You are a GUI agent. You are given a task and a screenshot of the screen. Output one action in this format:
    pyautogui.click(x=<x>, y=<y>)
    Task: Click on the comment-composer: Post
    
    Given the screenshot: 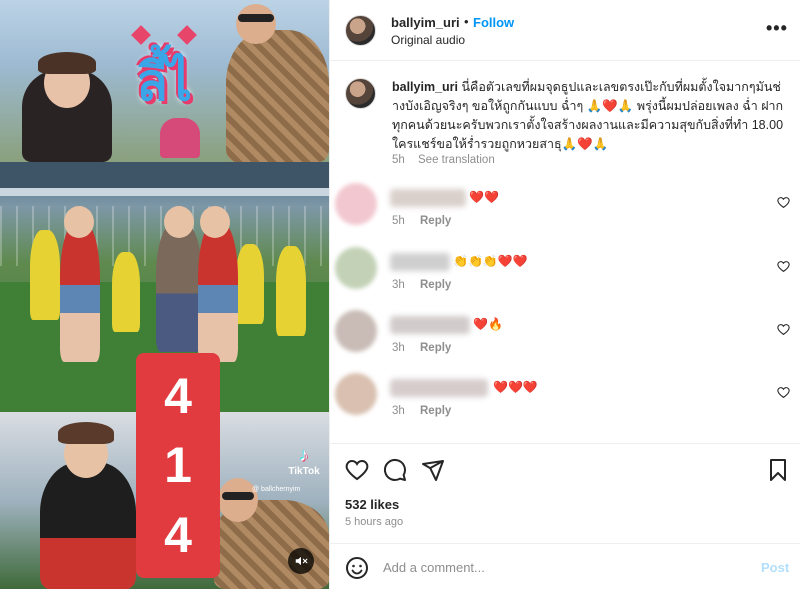 What is the action you would take?
    pyautogui.click(x=565, y=566)
    